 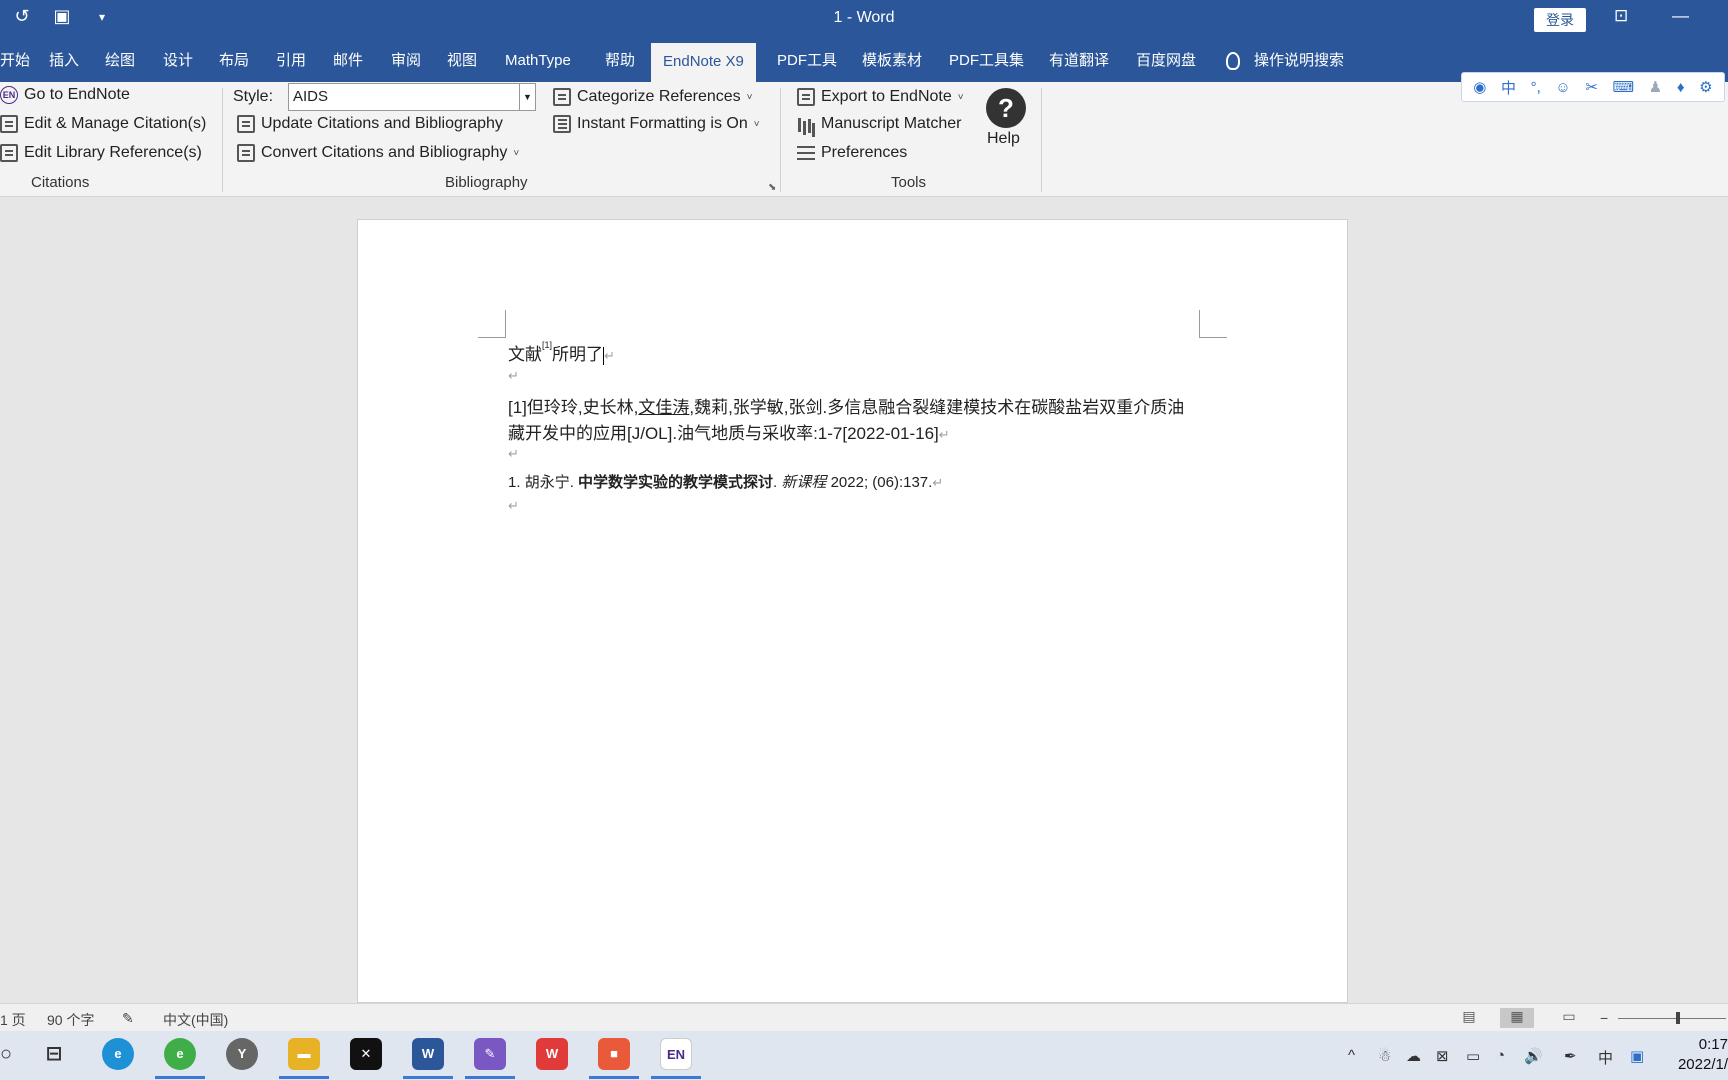 What do you see at coordinates (120, 61) in the screenshot?
I see `tab-draw: 绘图` at bounding box center [120, 61].